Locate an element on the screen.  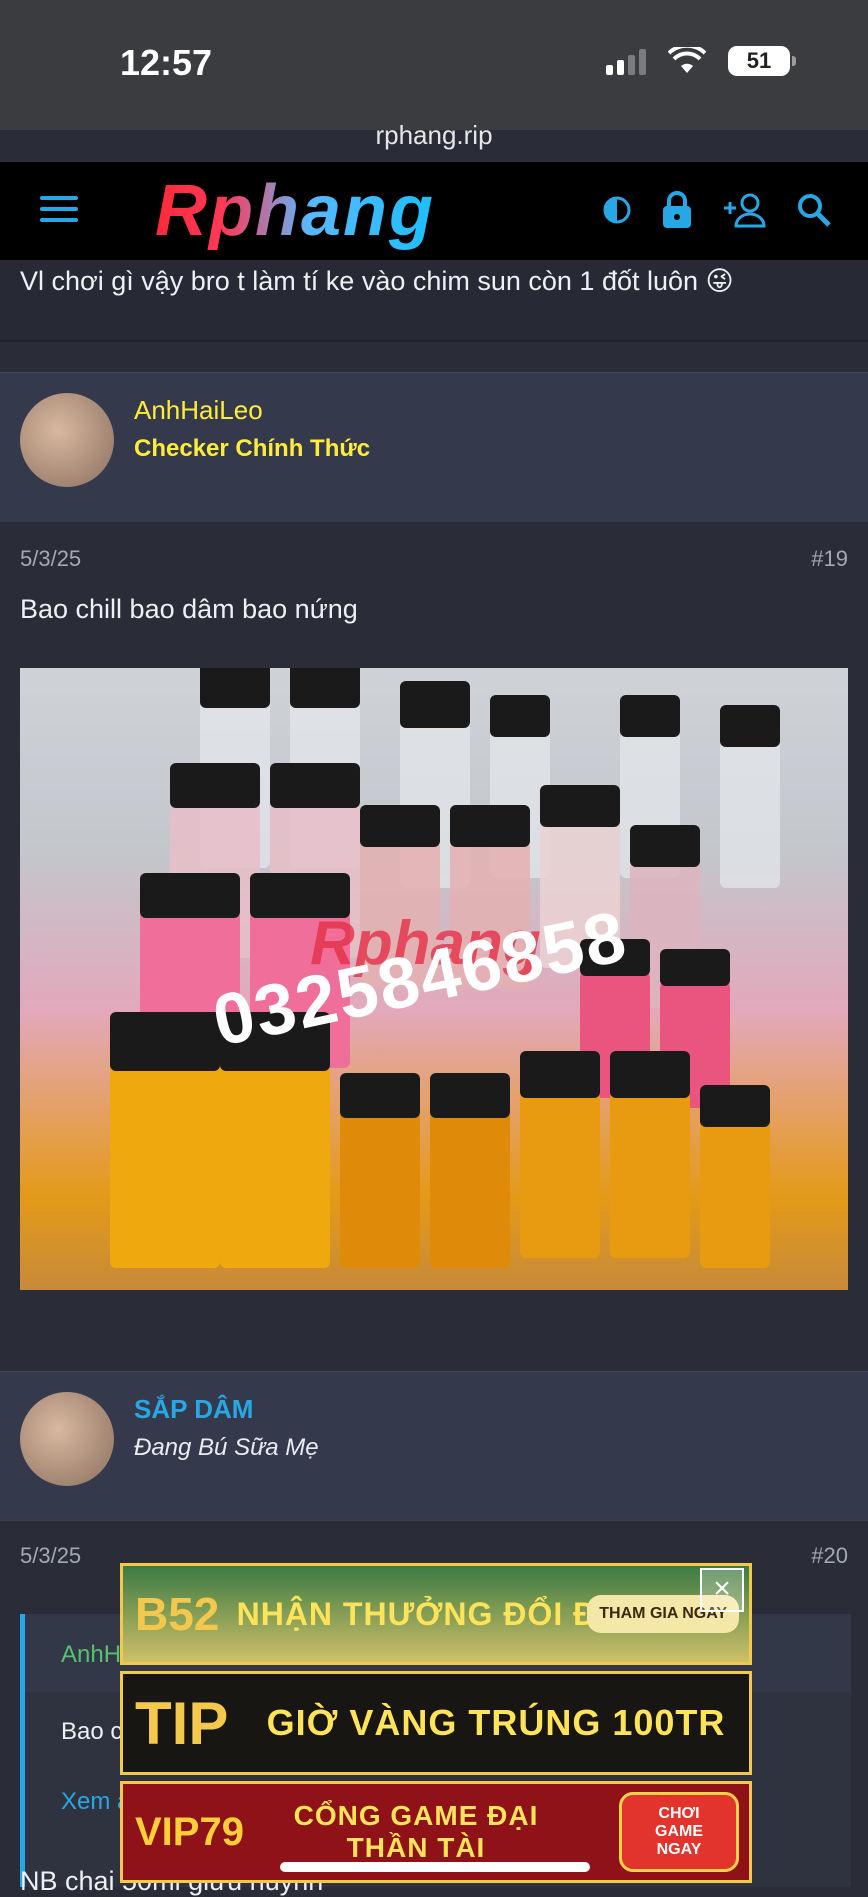
ad-banner-b52: B52 NHẬN THƯỞNG ĐỔI ĐỜI THAM GIA NGAY is located at coordinates (436, 1614).